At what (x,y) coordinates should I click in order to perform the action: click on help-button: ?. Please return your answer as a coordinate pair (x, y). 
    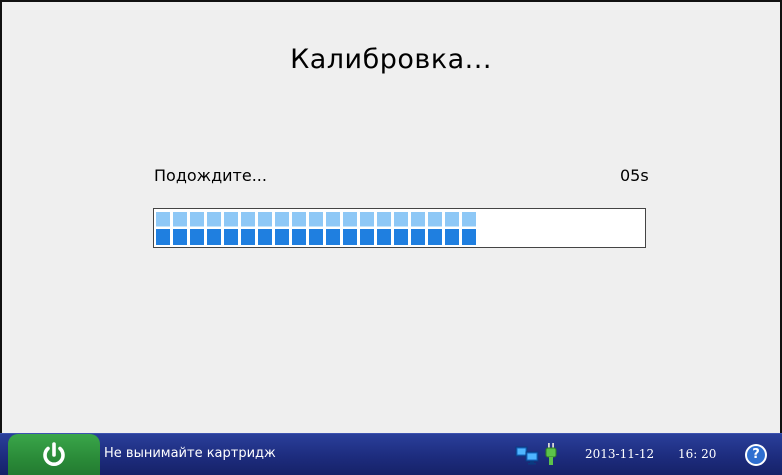
    Looking at the image, I should click on (756, 455).